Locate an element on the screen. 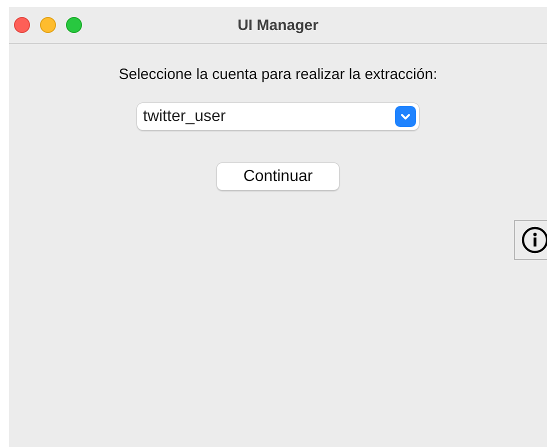 The width and height of the screenshot is (547, 447). chevron-down-icon is located at coordinates (405, 116).